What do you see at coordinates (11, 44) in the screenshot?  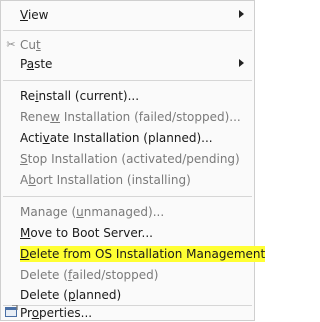 I see `scissors-icon: ✂` at bounding box center [11, 44].